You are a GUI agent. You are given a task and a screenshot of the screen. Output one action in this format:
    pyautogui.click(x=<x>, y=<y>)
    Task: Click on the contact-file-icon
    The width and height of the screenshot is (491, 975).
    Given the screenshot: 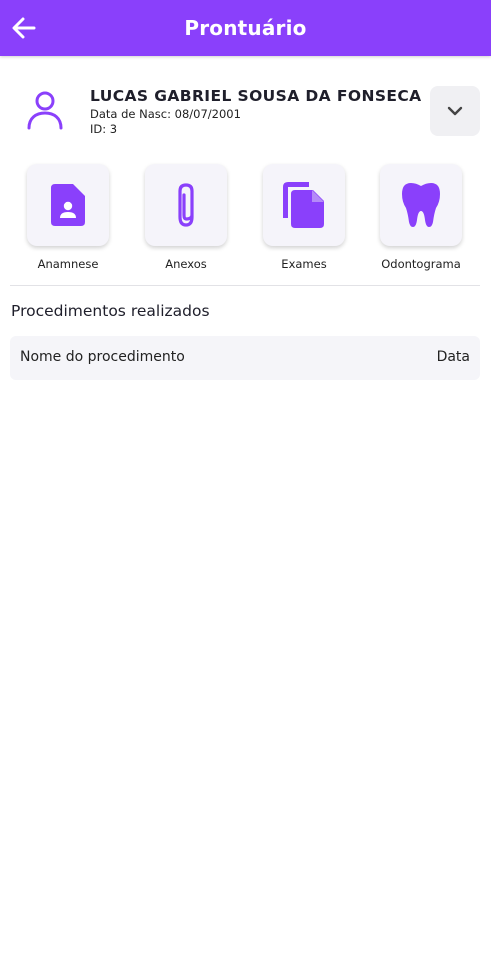 What is the action you would take?
    pyautogui.click(x=68, y=205)
    